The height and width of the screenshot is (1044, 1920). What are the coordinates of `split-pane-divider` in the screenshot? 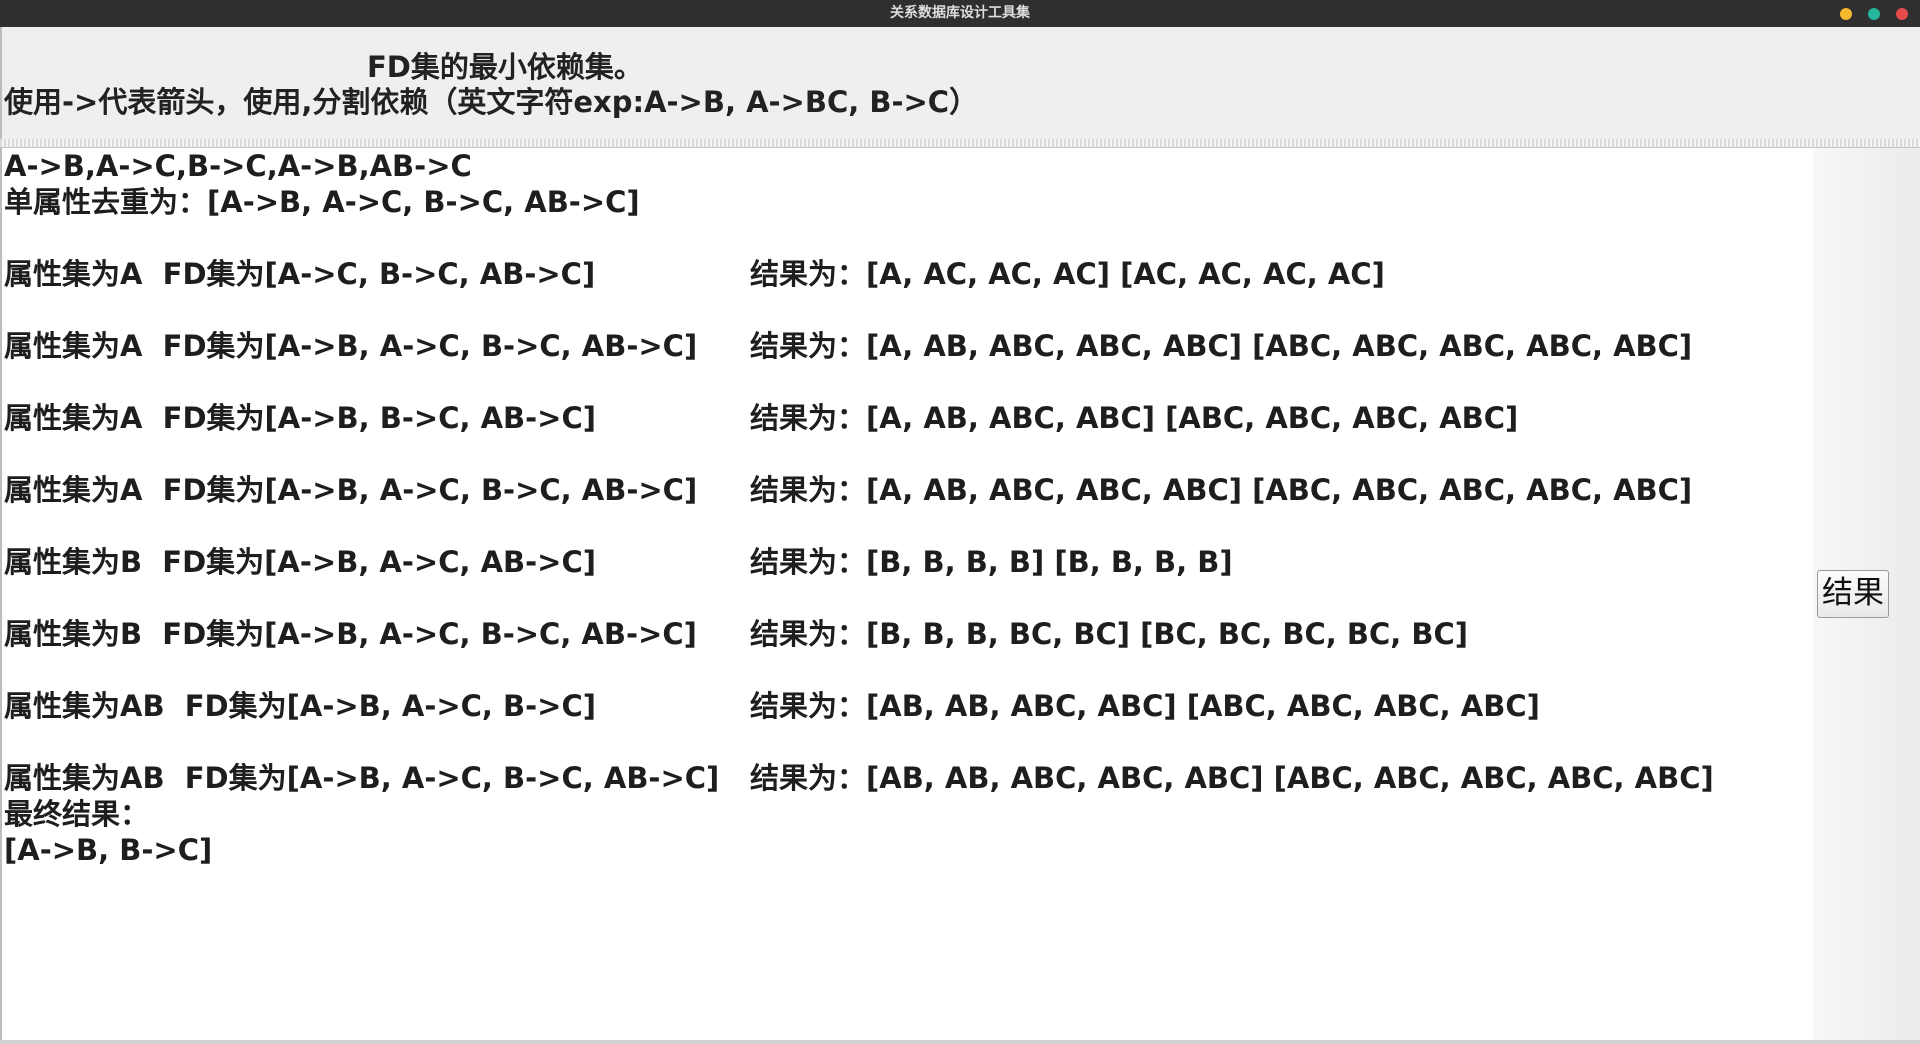 It's located at (960, 143).